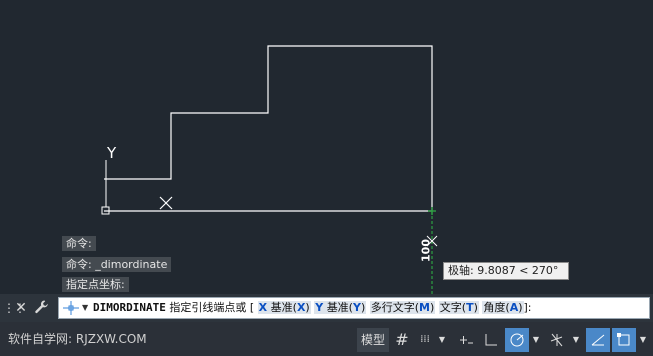 This screenshot has width=653, height=356. I want to click on customize-wrench-icon, so click(42, 308).